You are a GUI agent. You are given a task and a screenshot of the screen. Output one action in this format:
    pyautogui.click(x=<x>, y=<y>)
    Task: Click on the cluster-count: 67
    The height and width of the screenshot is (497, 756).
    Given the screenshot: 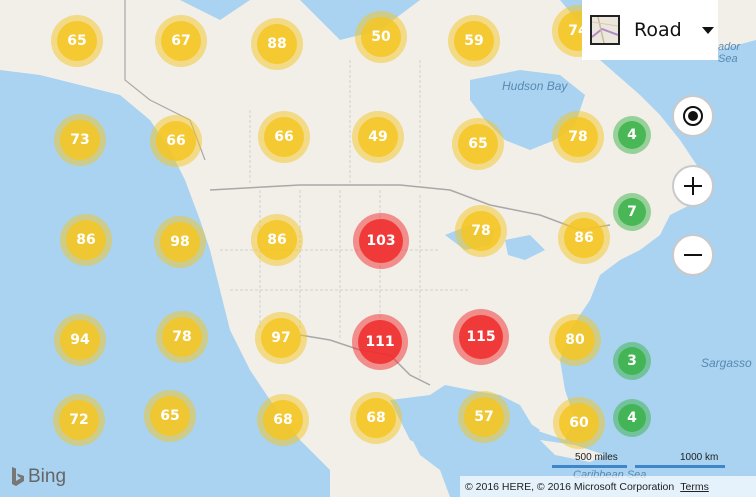 What is the action you would take?
    pyautogui.click(x=181, y=41)
    